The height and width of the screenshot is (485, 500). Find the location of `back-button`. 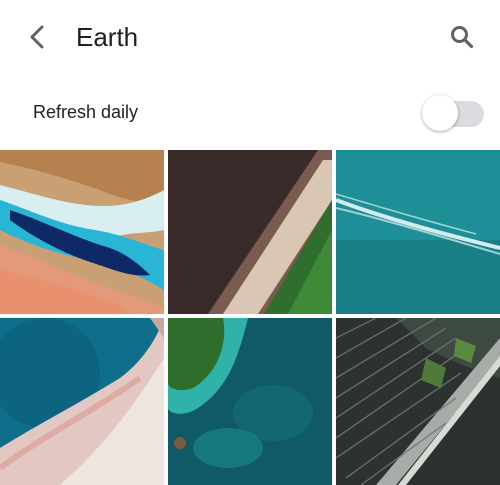

back-button is located at coordinates (38, 37).